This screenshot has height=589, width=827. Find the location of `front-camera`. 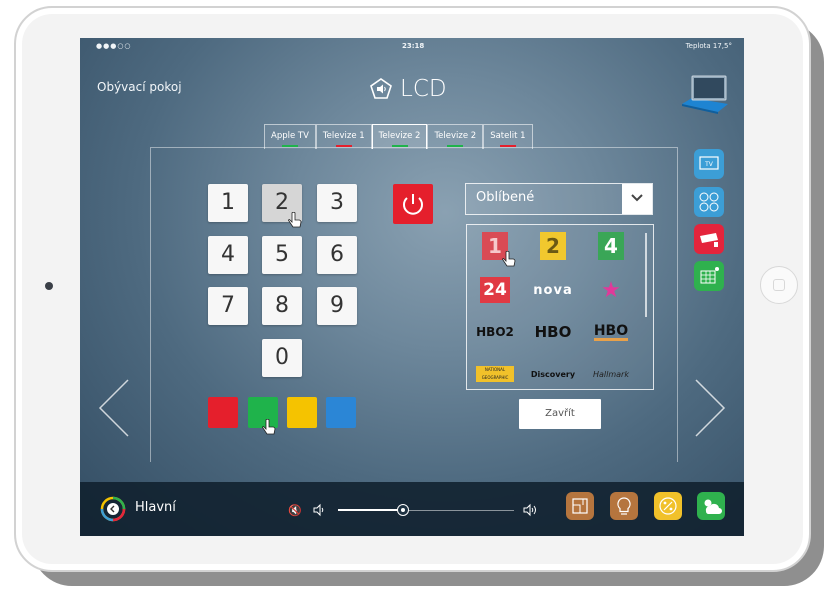

front-camera is located at coordinates (49, 286).